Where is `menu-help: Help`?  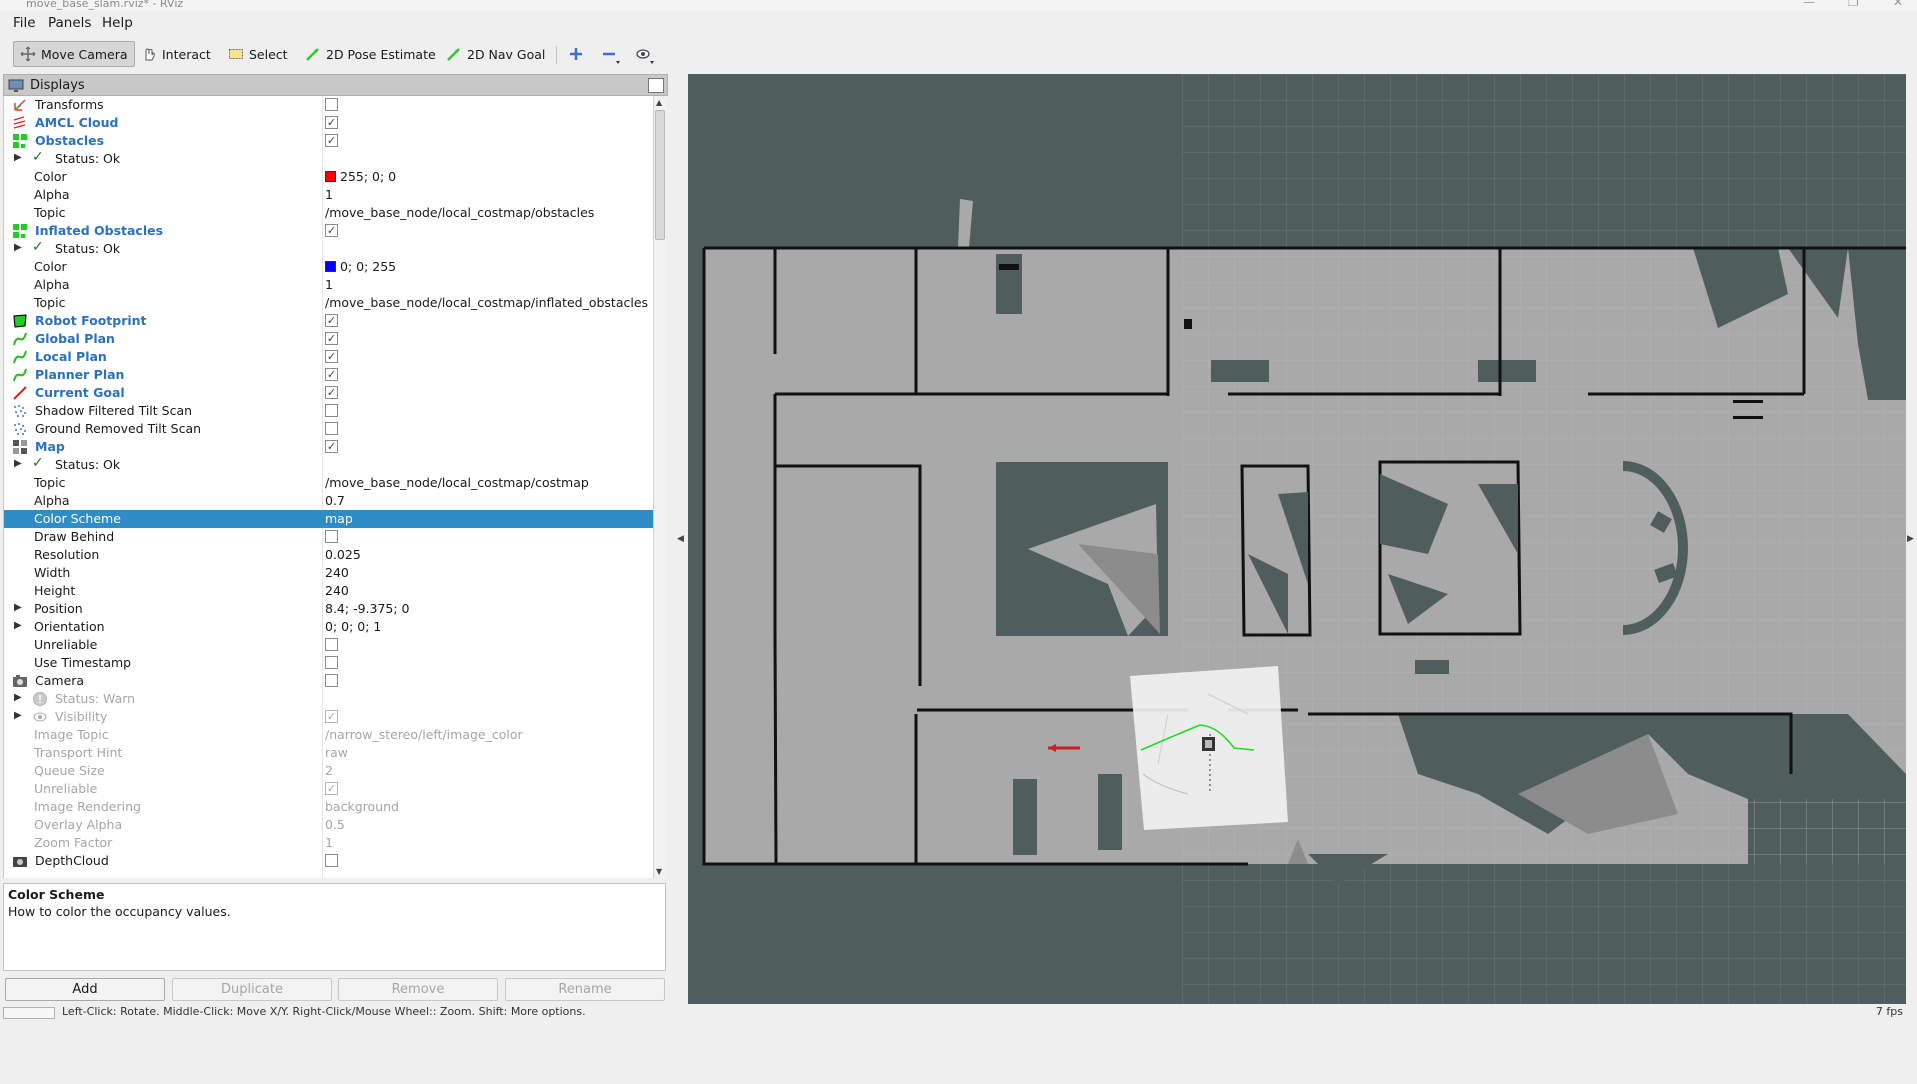
menu-help: Help is located at coordinates (117, 23).